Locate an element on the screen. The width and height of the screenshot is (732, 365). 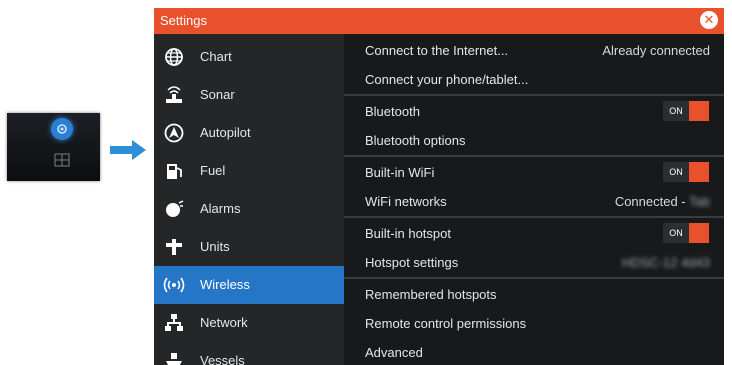
title-bar: Settings ✕ is located at coordinates (439, 21).